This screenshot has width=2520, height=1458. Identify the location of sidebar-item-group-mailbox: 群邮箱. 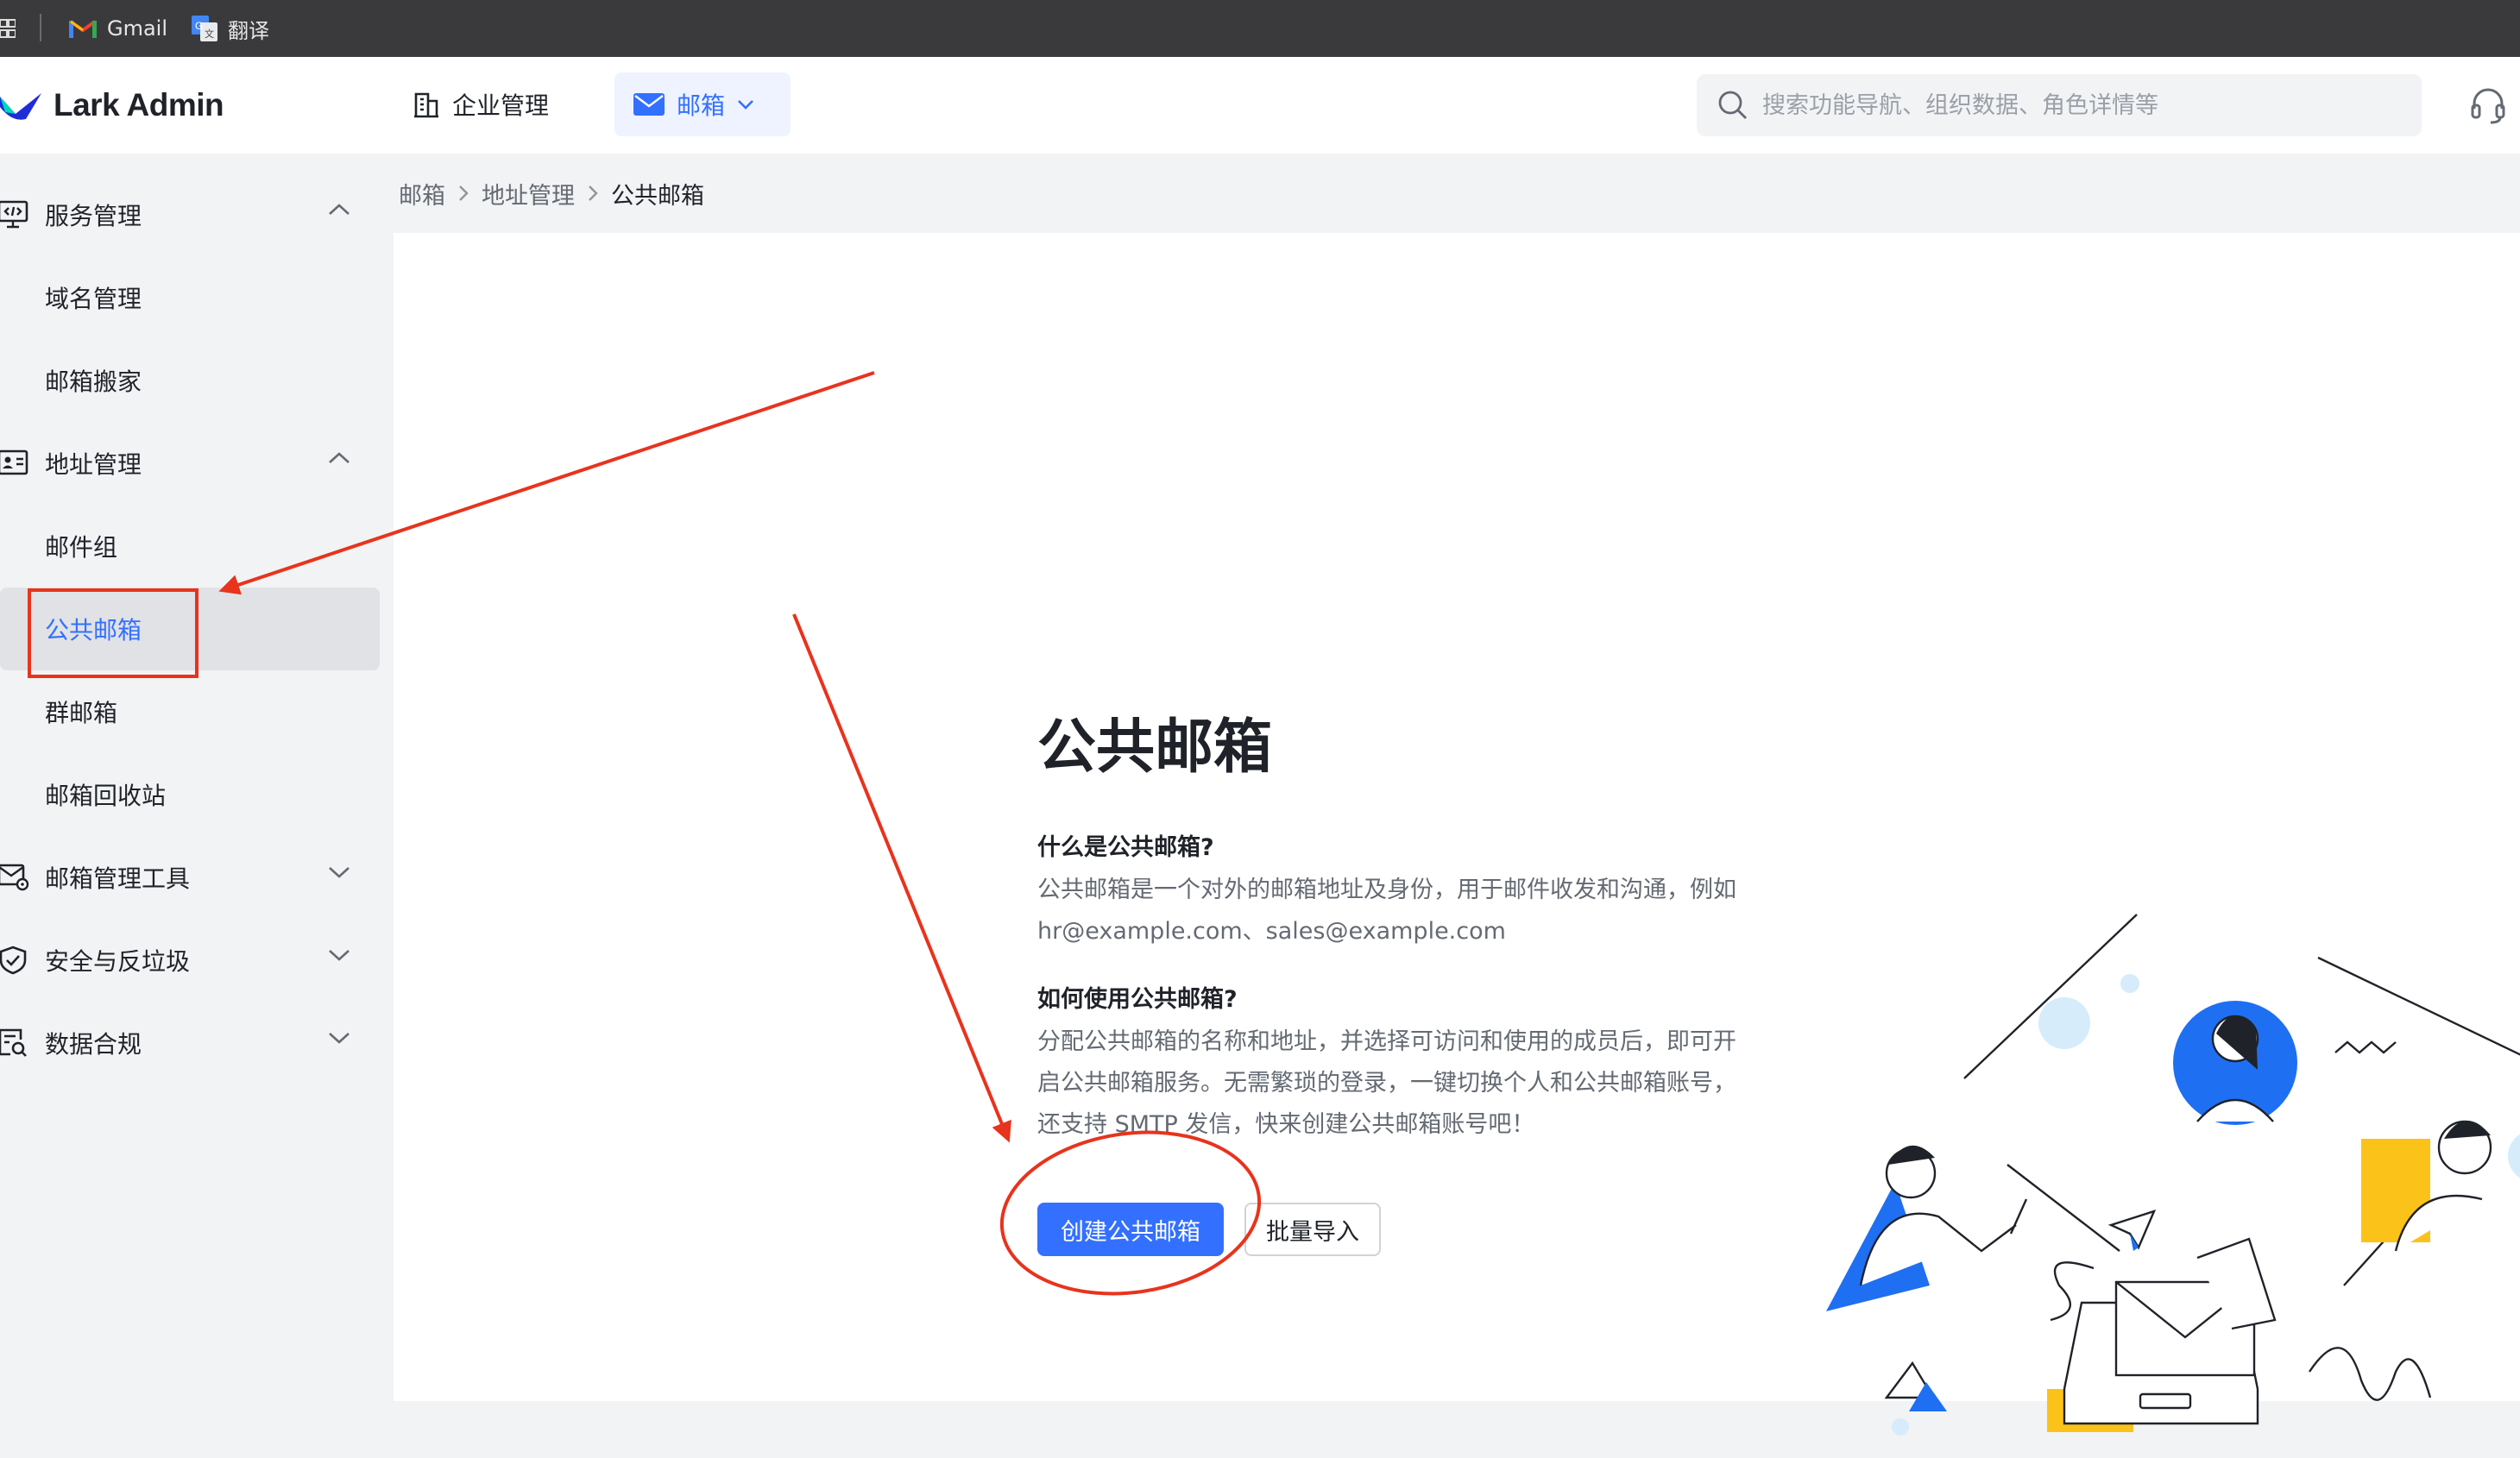
(190, 712).